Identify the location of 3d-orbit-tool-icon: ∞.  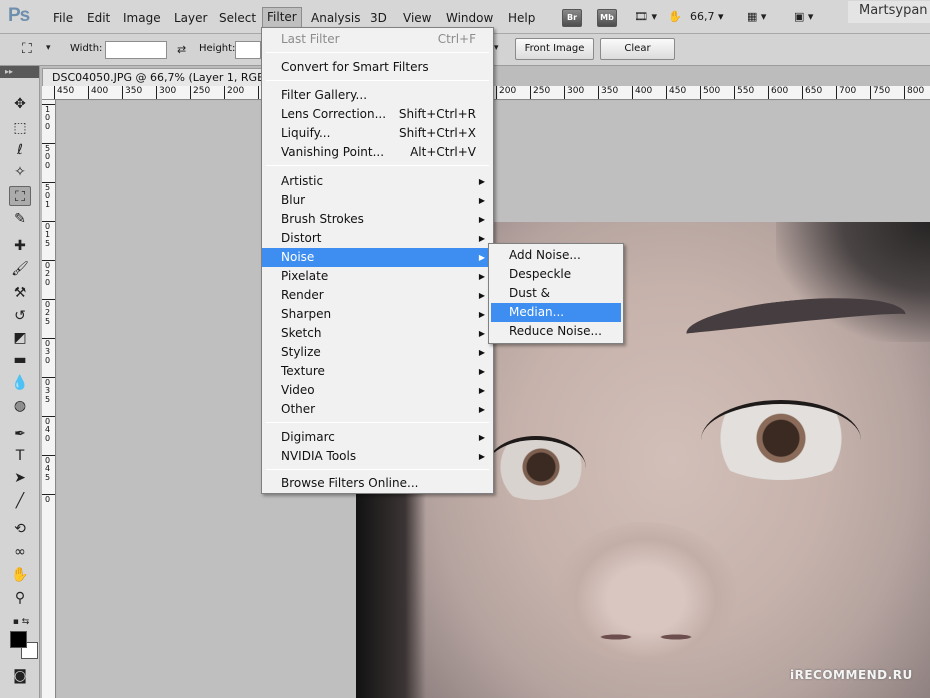
(20, 552).